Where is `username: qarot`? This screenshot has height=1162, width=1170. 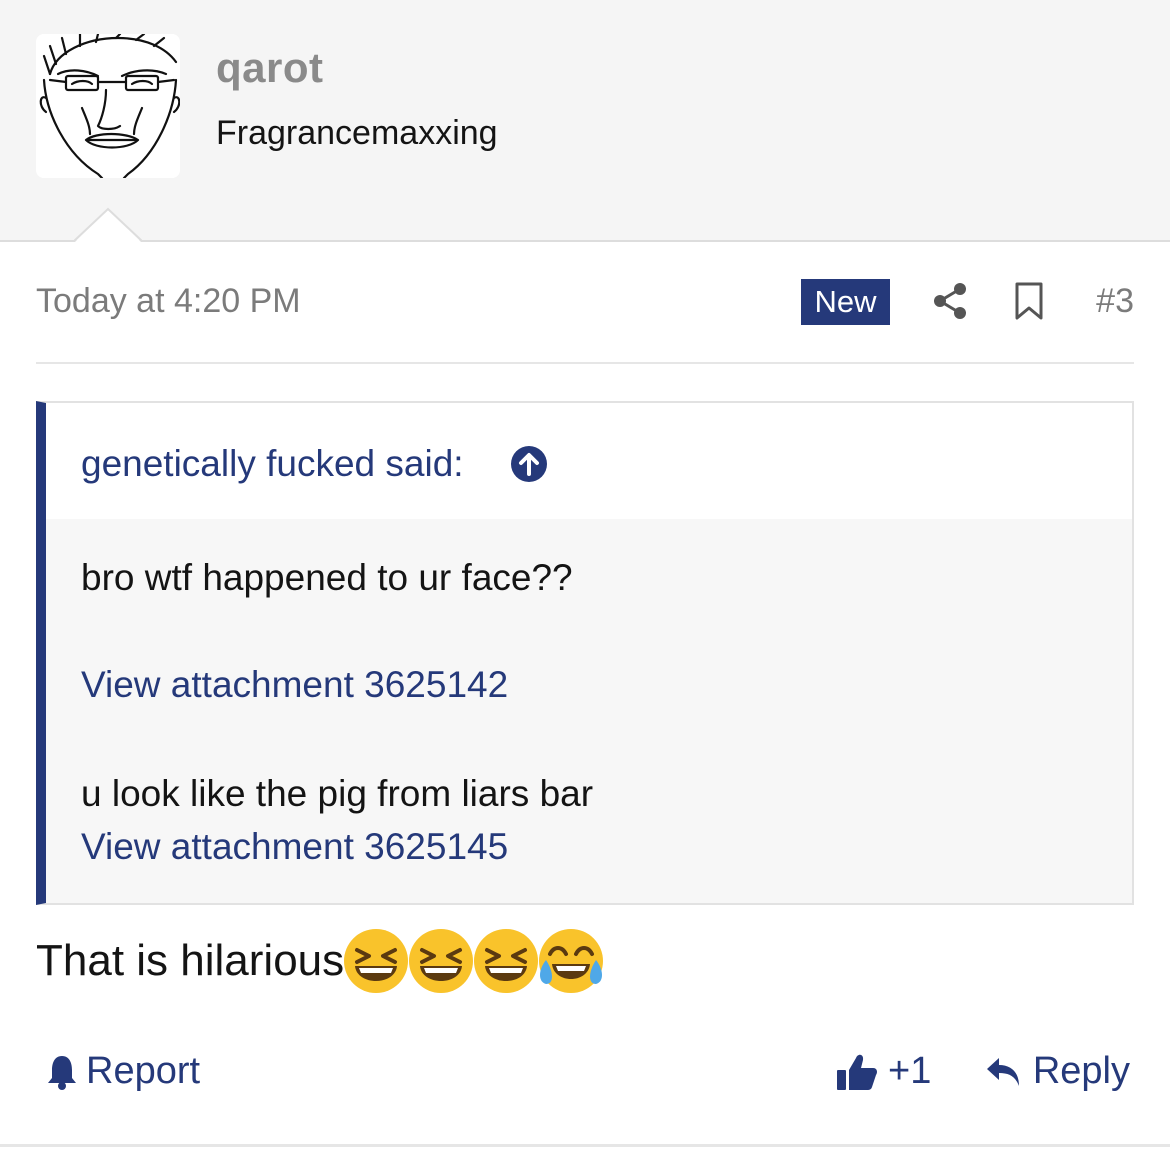
username: qarot is located at coordinates (270, 68).